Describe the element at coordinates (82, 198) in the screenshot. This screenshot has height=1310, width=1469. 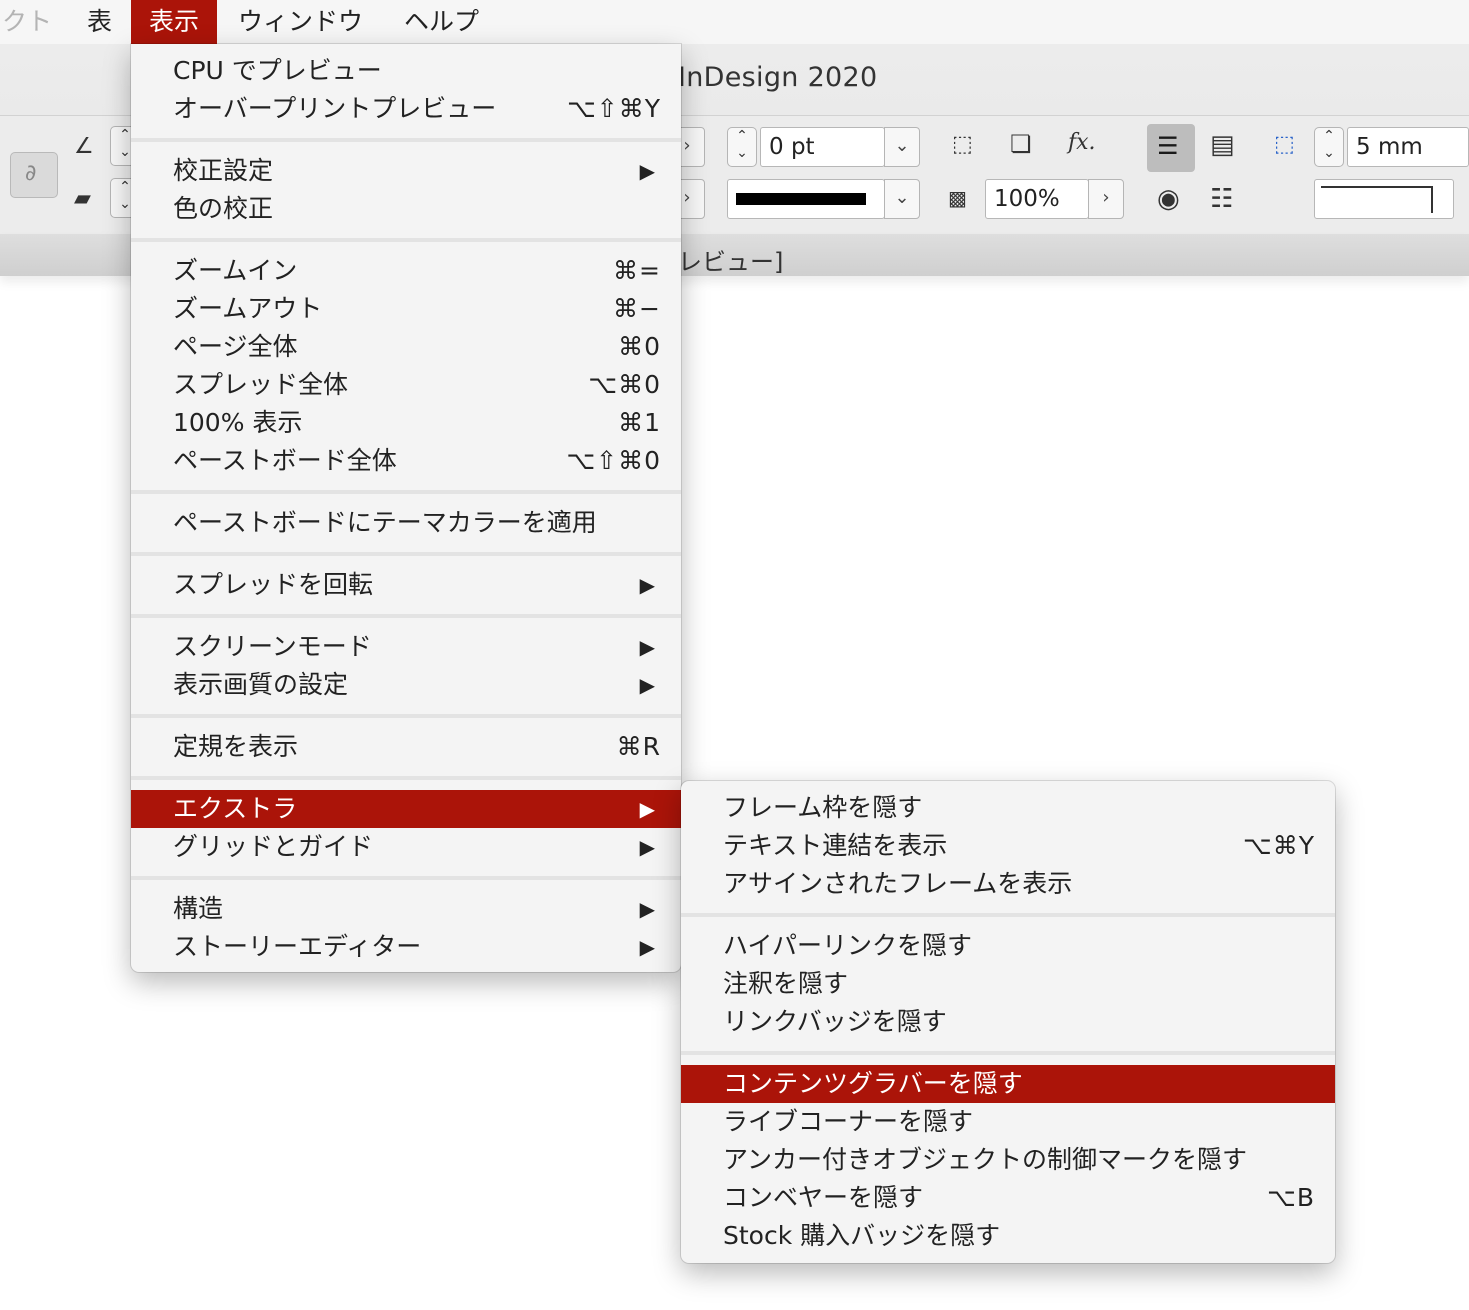
I see `shear-angle-icon: ▰` at that location.